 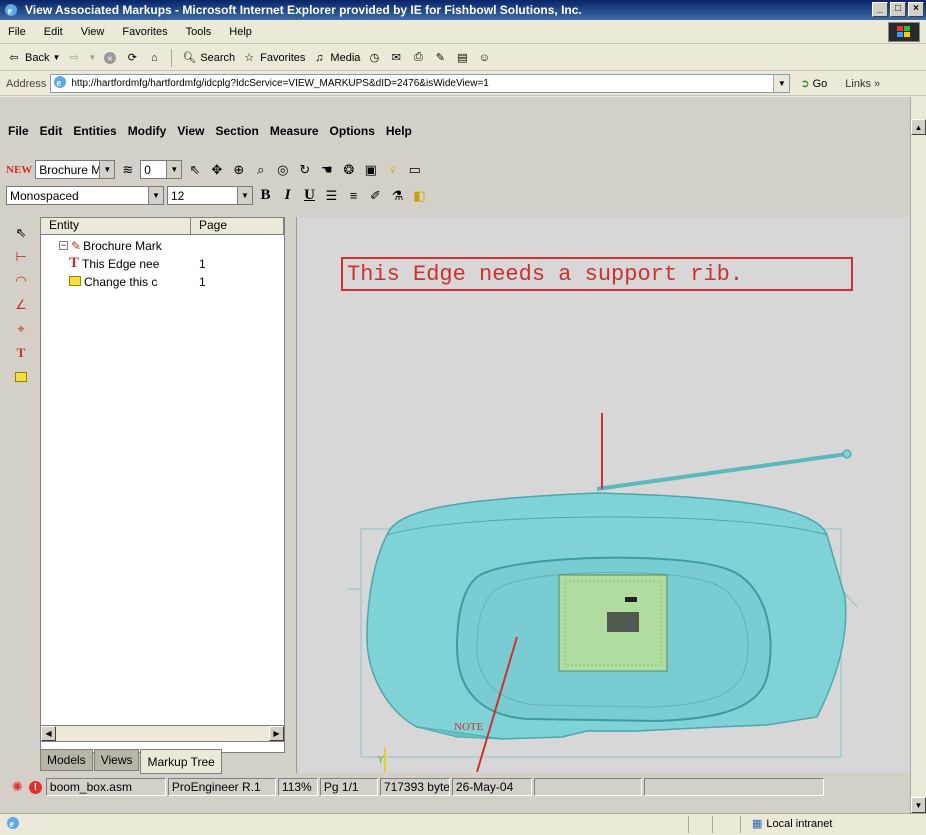 What do you see at coordinates (93, 32) in the screenshot?
I see `ie-menu-view: View` at bounding box center [93, 32].